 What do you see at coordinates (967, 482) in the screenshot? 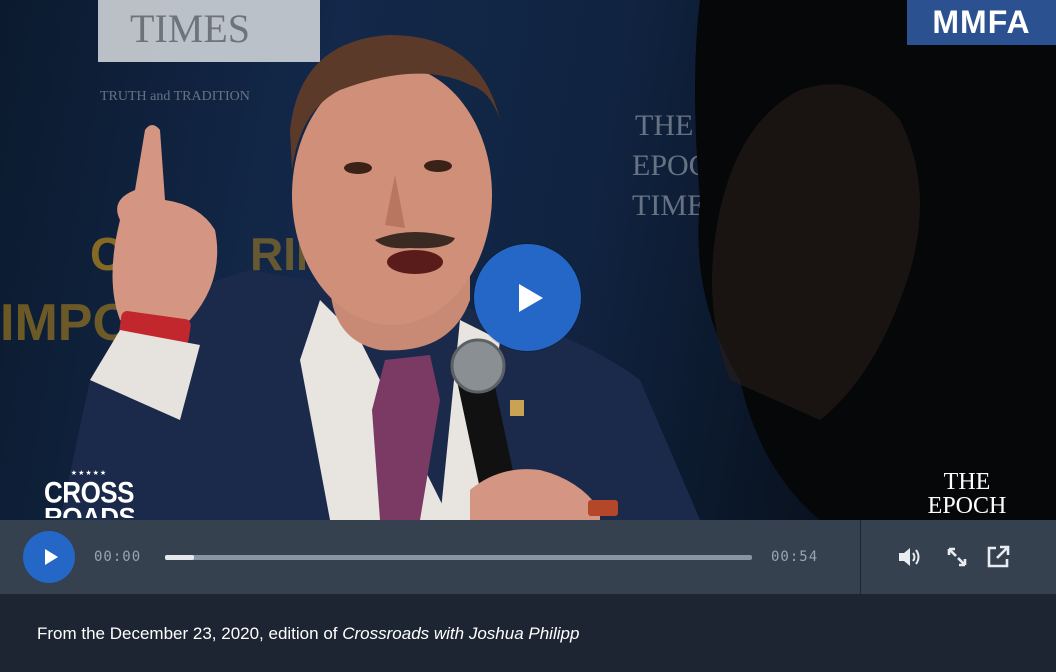
I see `logo-line1: THE` at bounding box center [967, 482].